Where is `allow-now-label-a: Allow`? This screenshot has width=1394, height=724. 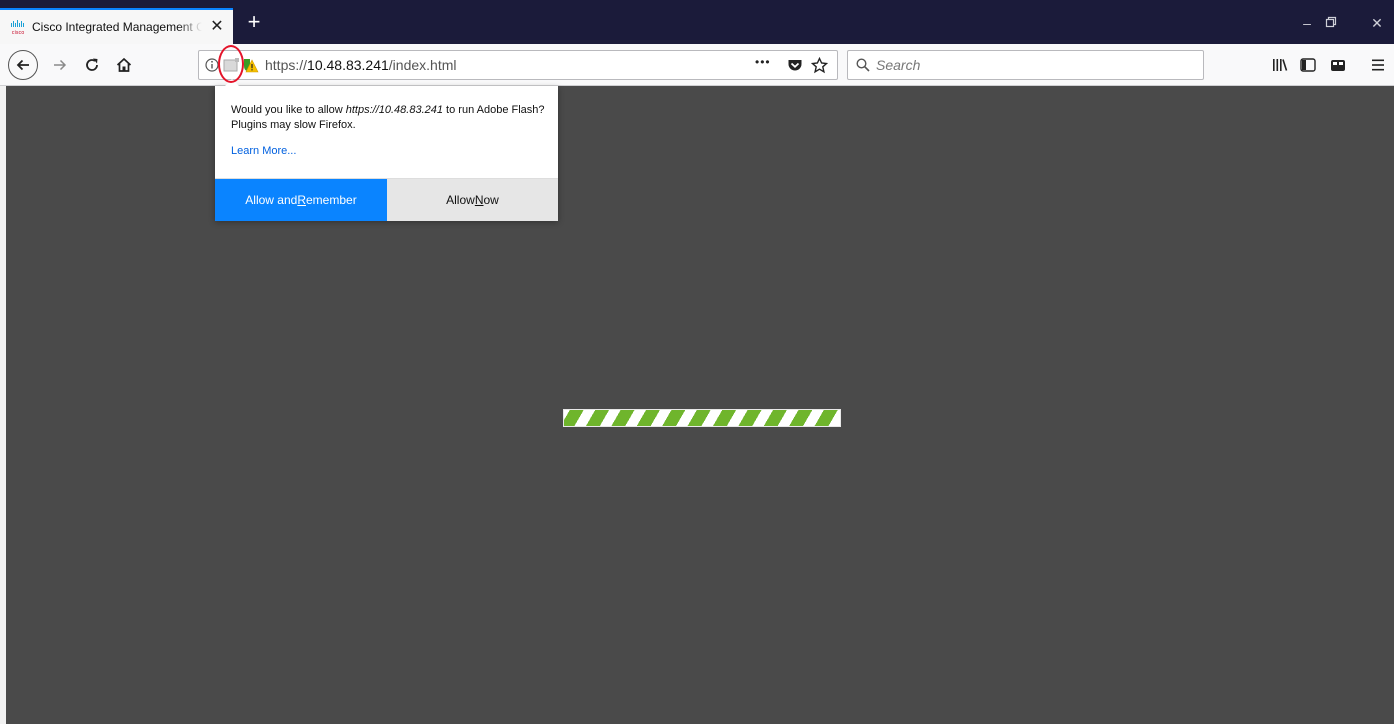
allow-now-label-a: Allow is located at coordinates (460, 200).